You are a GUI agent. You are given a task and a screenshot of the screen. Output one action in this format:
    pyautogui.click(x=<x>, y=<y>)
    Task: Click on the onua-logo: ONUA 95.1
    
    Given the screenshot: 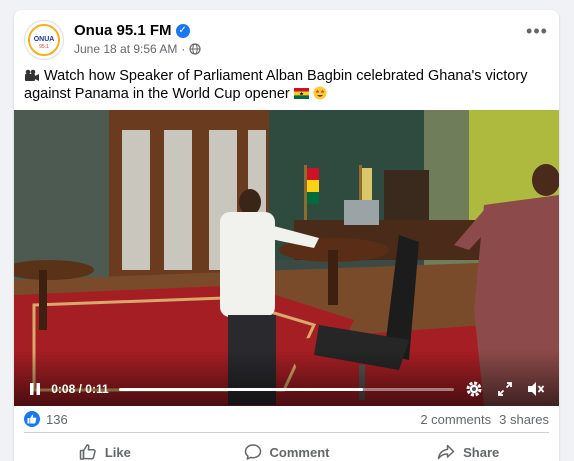 What is the action you would take?
    pyautogui.click(x=44, y=40)
    